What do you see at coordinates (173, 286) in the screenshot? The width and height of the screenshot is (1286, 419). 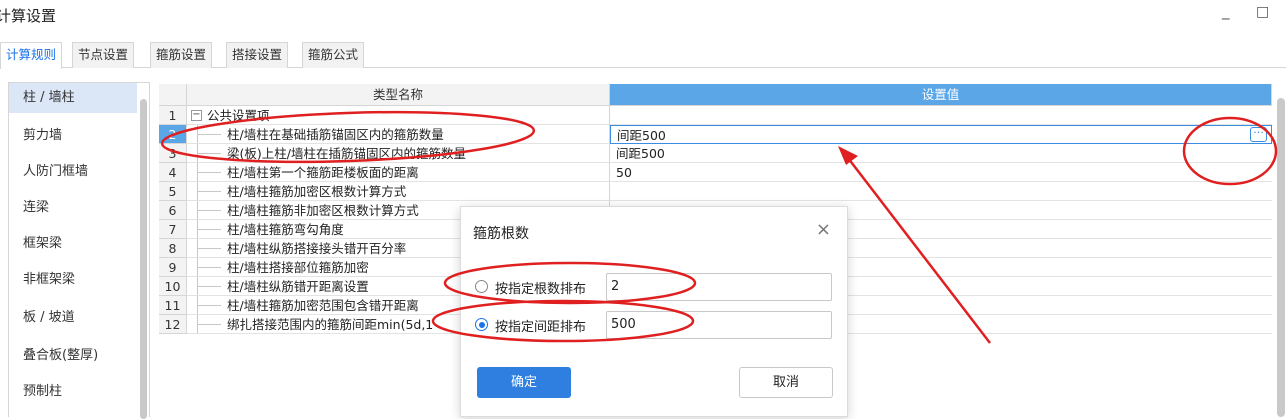 I see `row-number: 10` at bounding box center [173, 286].